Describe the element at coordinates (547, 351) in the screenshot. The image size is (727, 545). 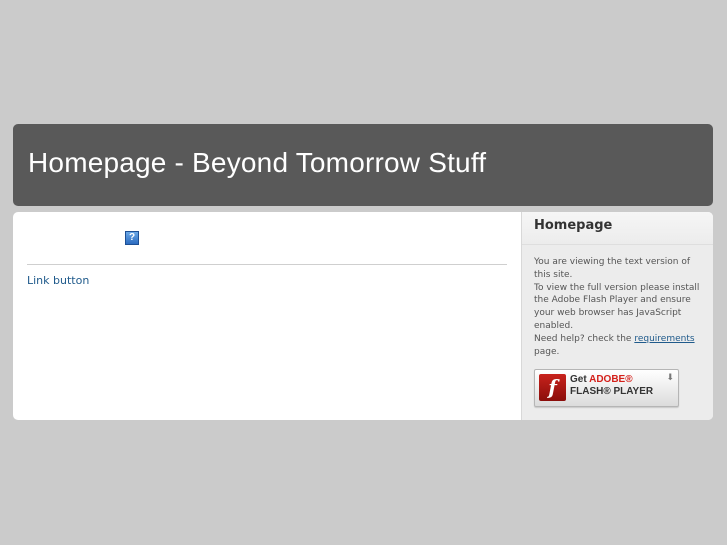
I see `help-suffix: page.` at that location.